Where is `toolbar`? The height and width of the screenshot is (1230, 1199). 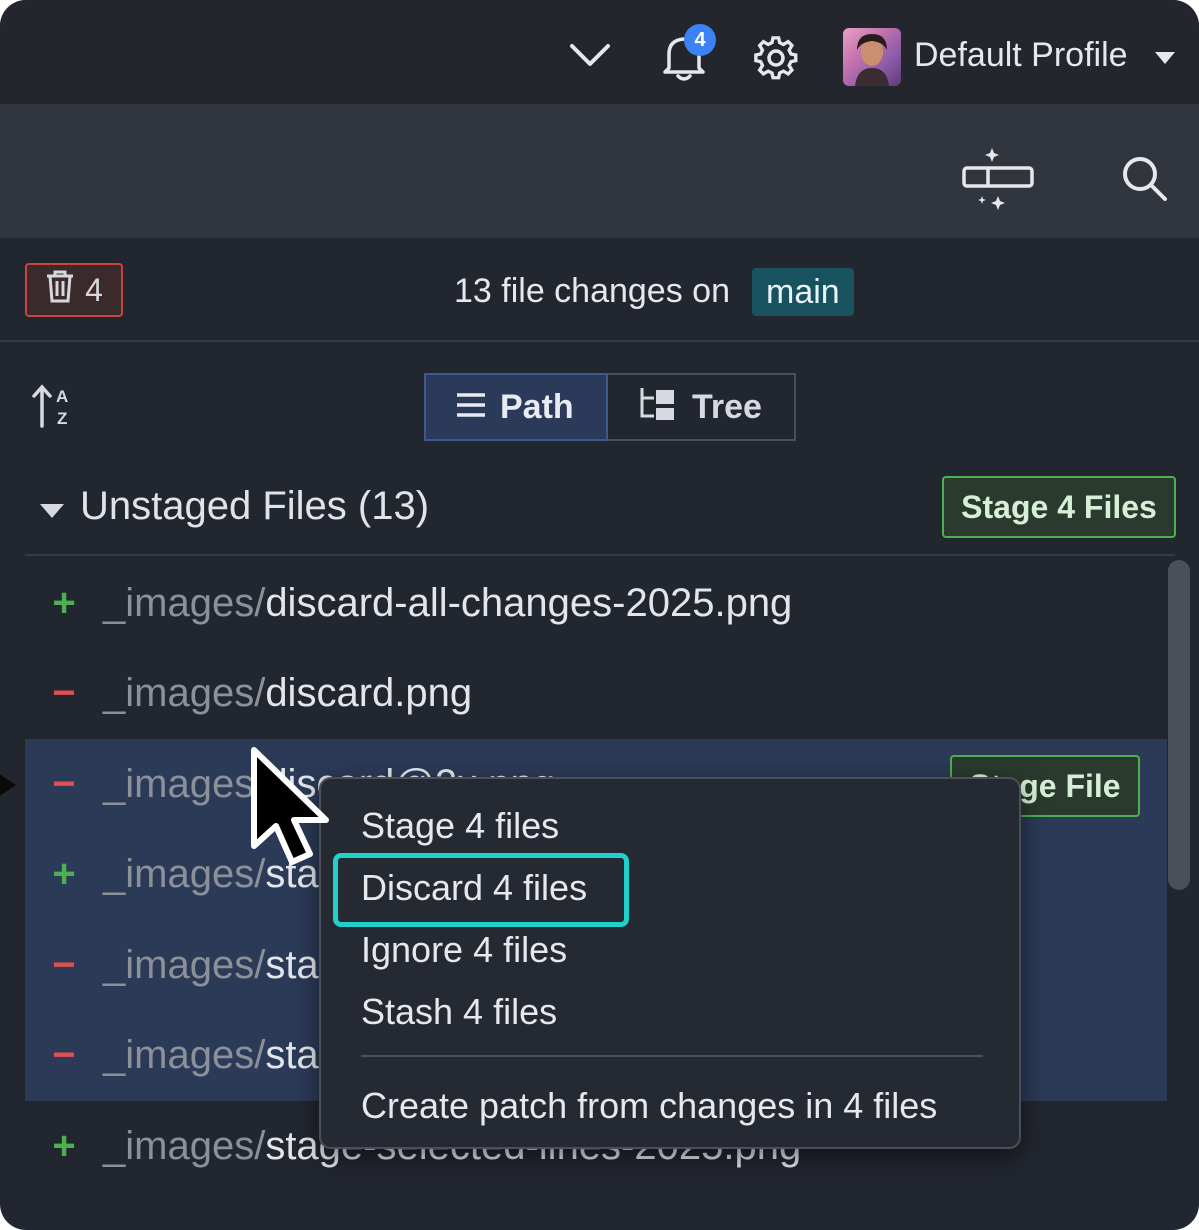 toolbar is located at coordinates (599, 171).